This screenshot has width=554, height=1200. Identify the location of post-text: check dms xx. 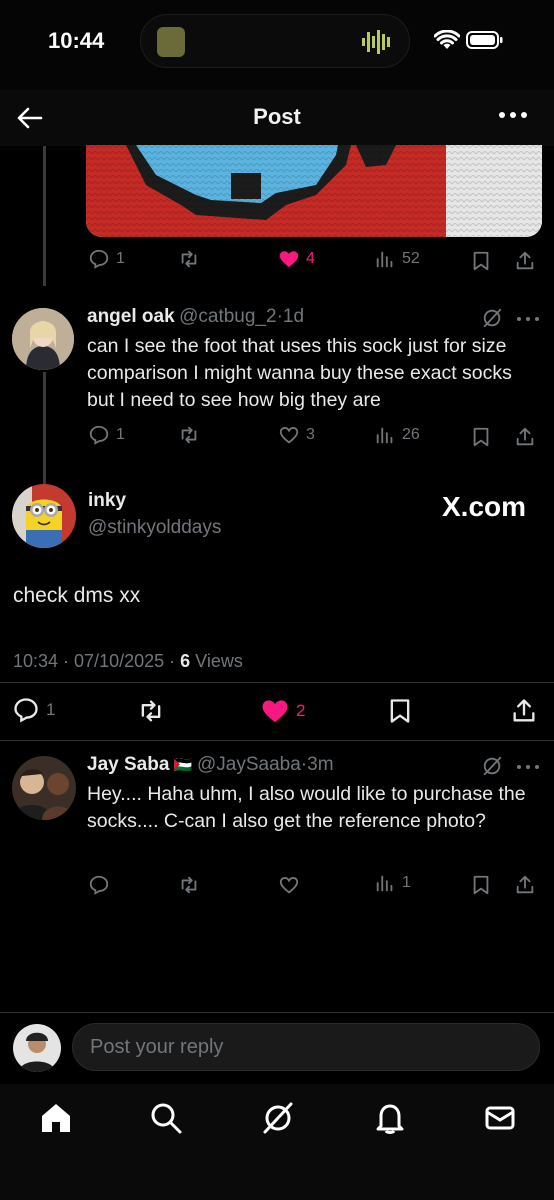
(77, 595).